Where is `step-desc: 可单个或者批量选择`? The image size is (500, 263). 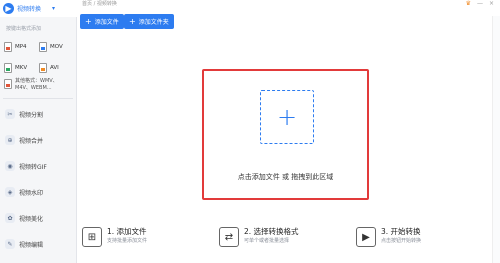 step-desc: 可单个或者批量选择 is located at coordinates (267, 241).